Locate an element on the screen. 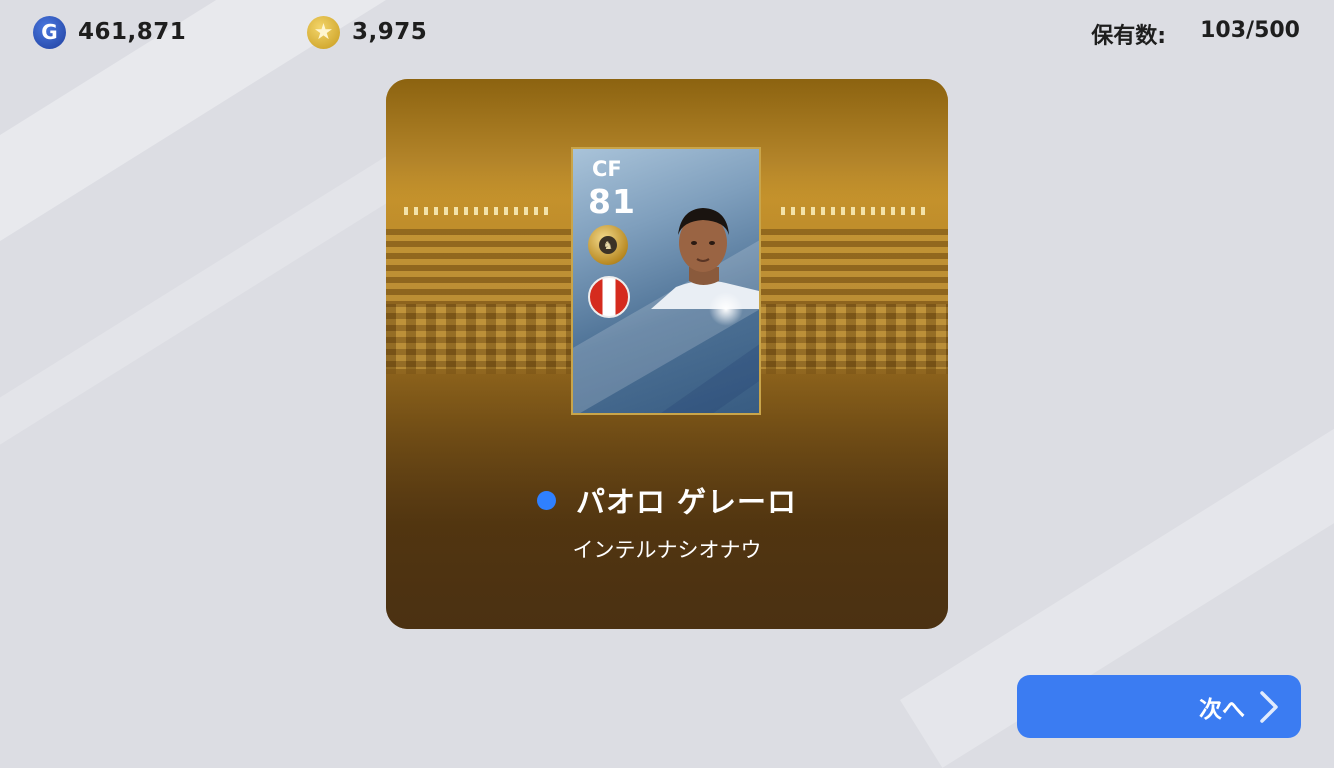 This screenshot has width=1334, height=768. next-button: 次へ is located at coordinates (1159, 706).